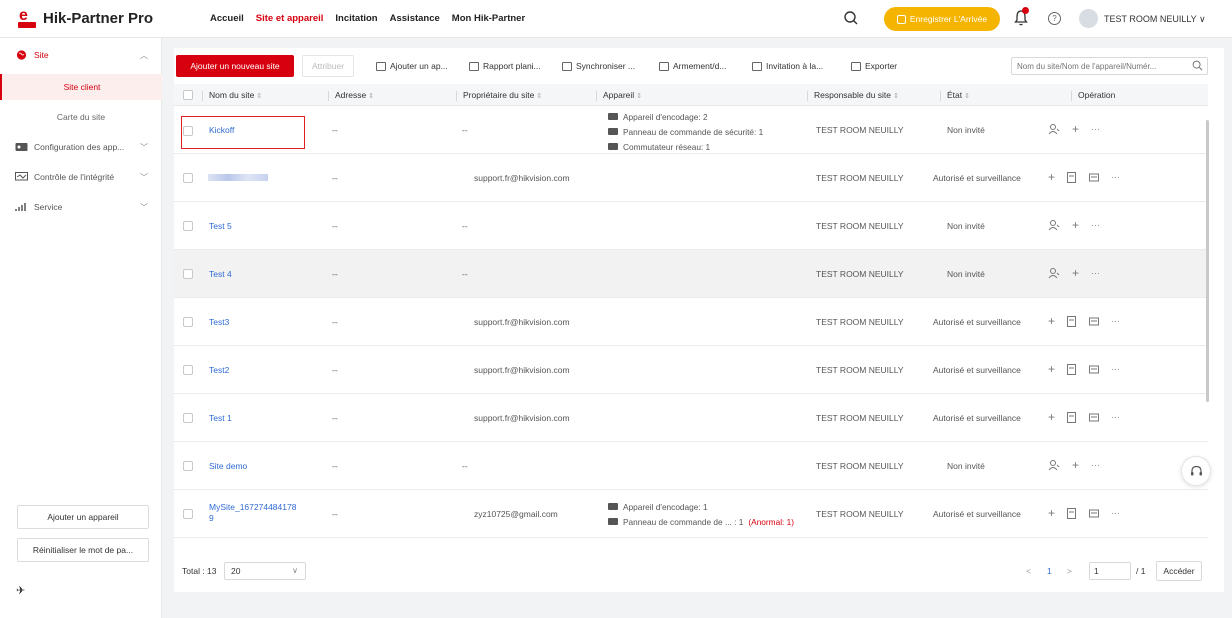 This screenshot has width=1232, height=618. Describe the element at coordinates (219, 370) in the screenshot. I see `site-name-link: Test2` at that location.